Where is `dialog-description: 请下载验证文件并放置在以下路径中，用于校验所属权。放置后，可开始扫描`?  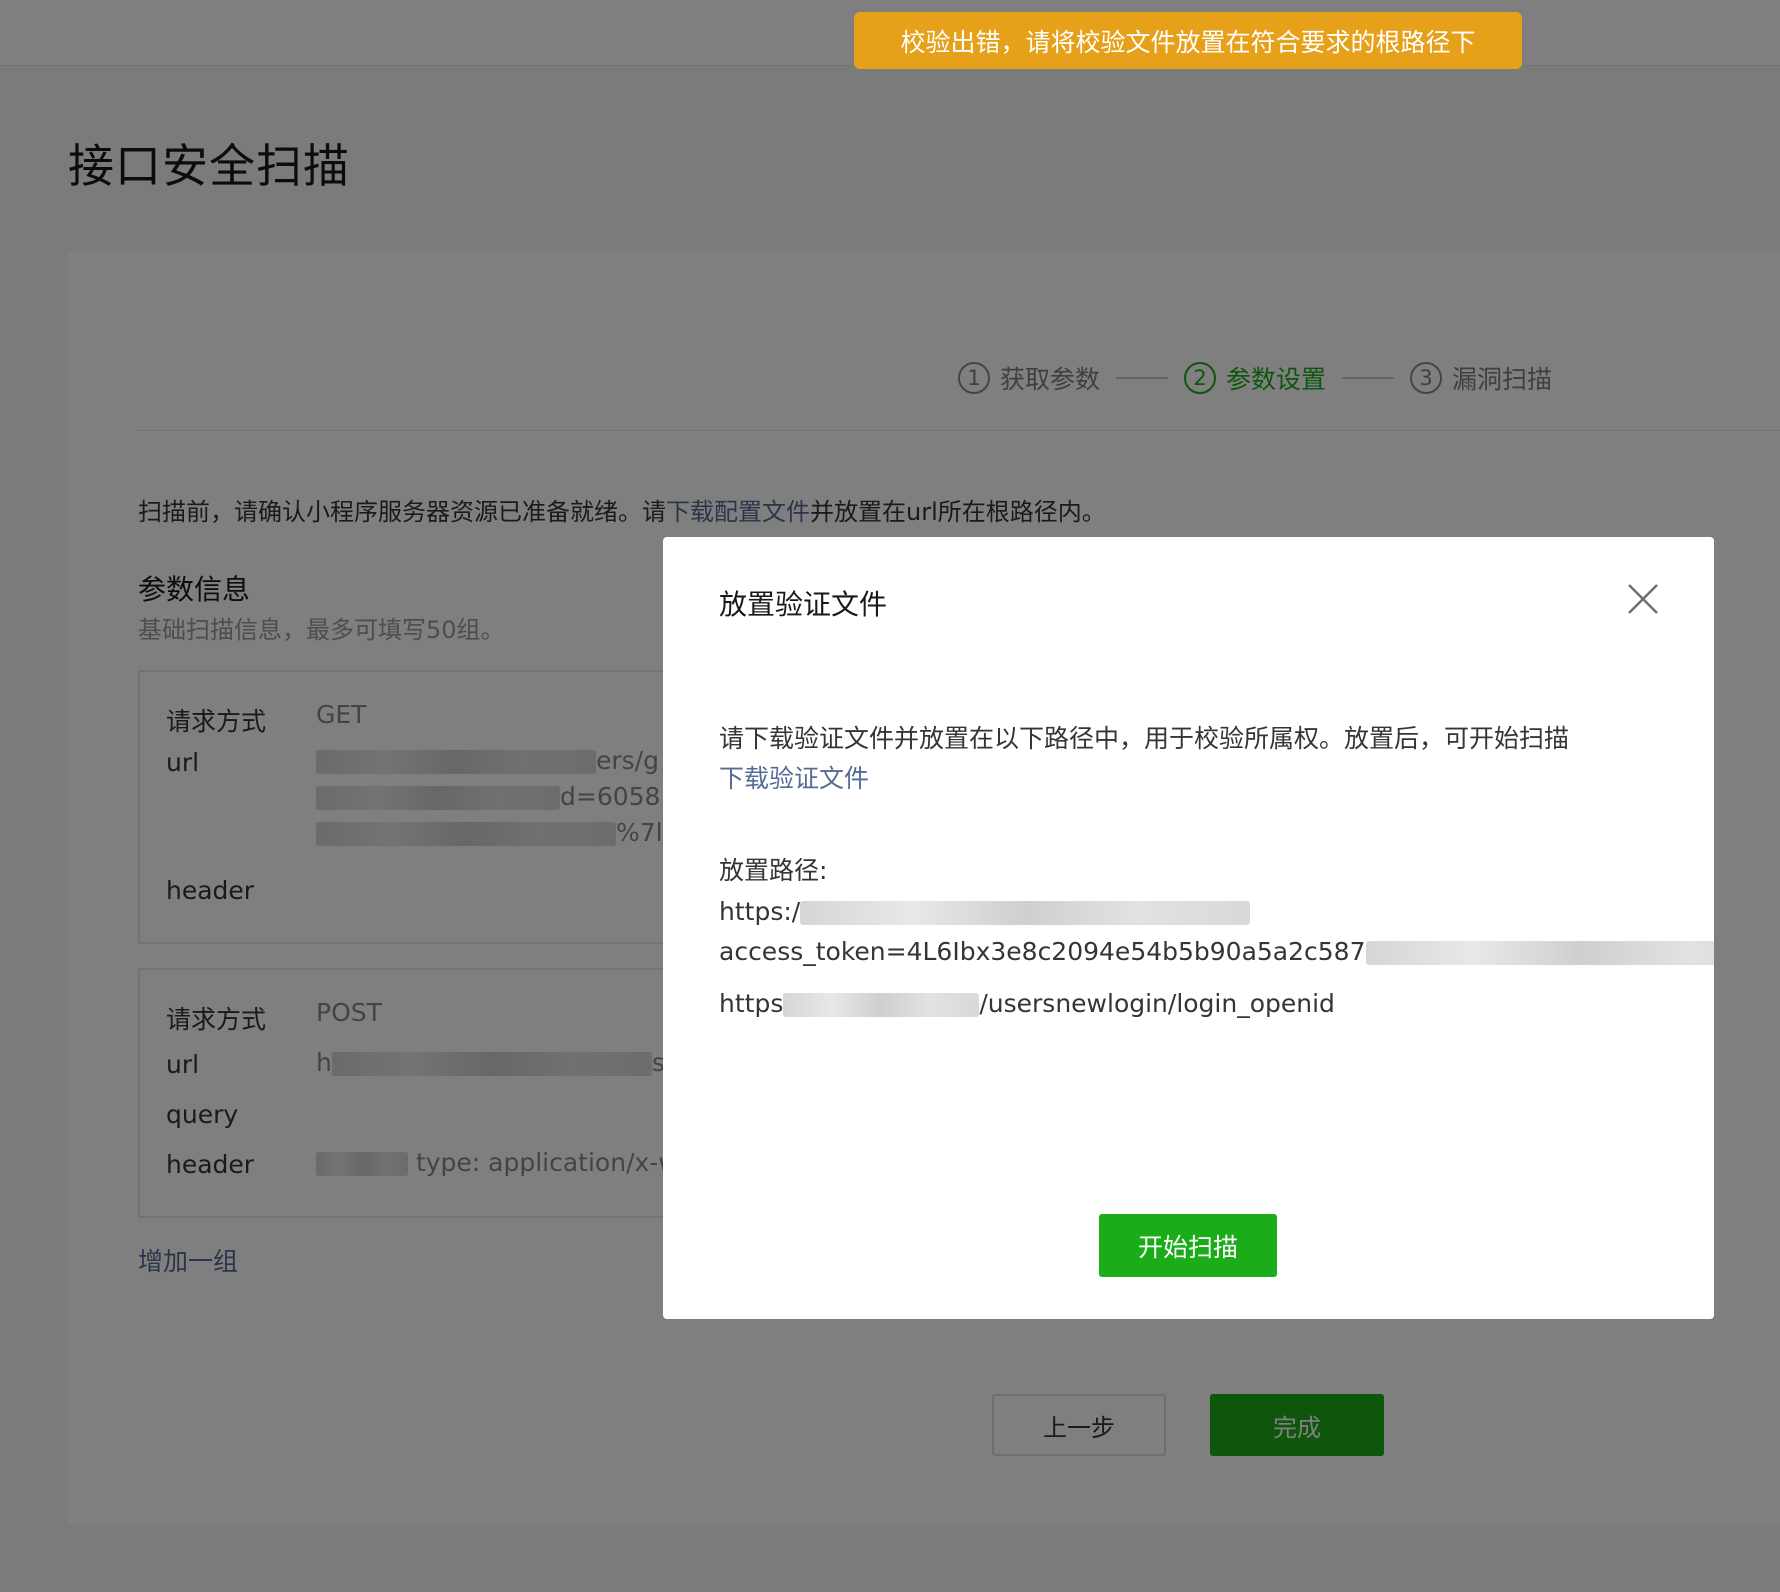
dialog-description: 请下载验证文件并放置在以下路径中，用于校验所属权。放置后，可开始扫描 is located at coordinates (1144, 738).